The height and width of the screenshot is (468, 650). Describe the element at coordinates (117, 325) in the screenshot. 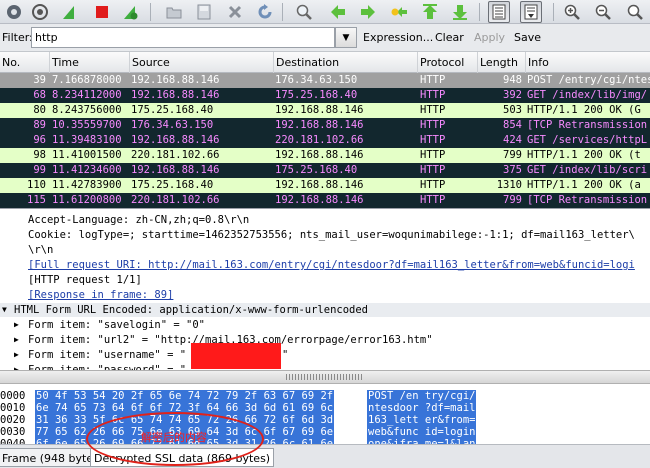

I see `details-text: Form item: "savelogin" = "0"` at that location.